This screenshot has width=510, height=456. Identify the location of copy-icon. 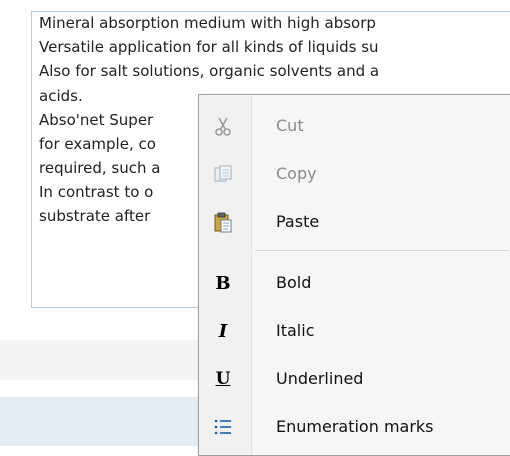
(223, 174).